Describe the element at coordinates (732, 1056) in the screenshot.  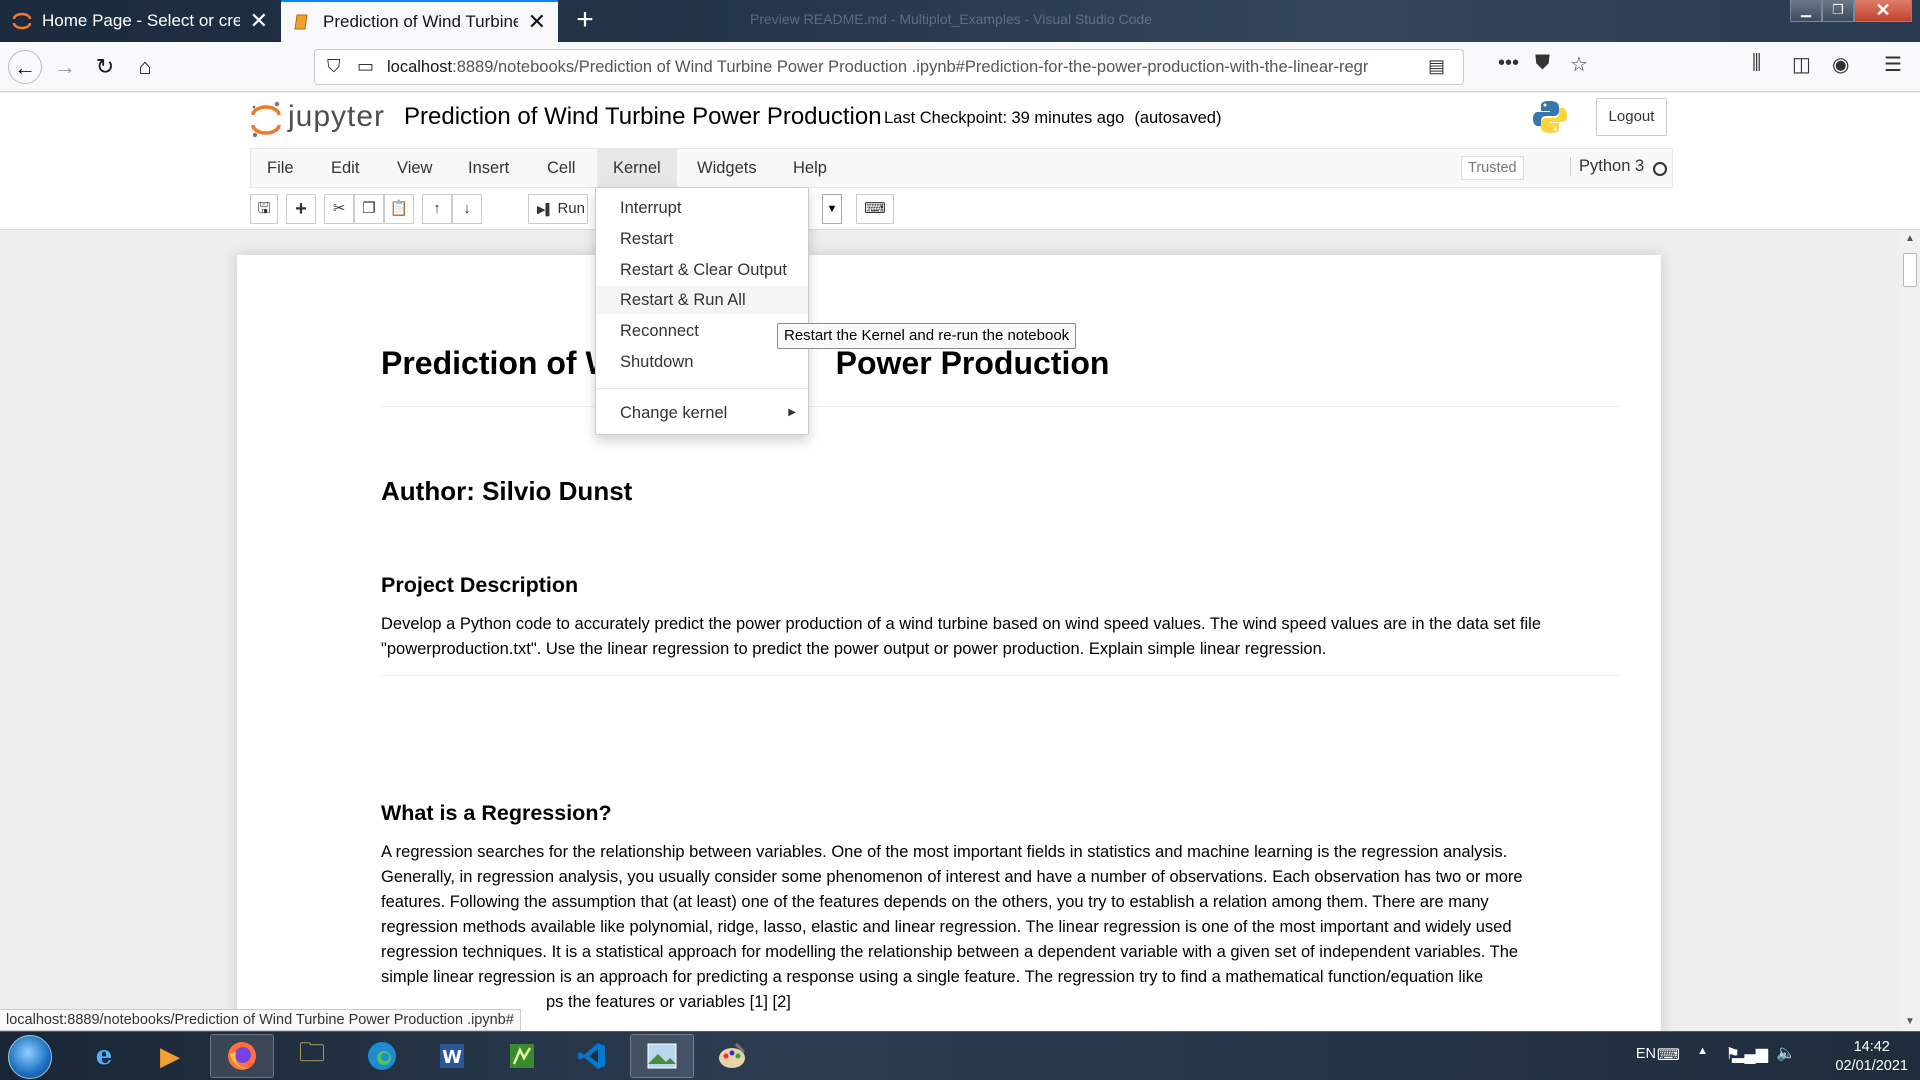
I see `paint-icon` at that location.